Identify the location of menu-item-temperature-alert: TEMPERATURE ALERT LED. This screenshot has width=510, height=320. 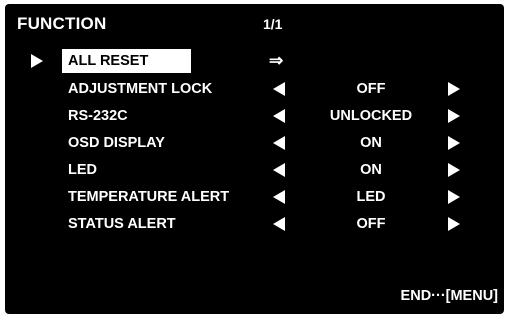
(254, 197).